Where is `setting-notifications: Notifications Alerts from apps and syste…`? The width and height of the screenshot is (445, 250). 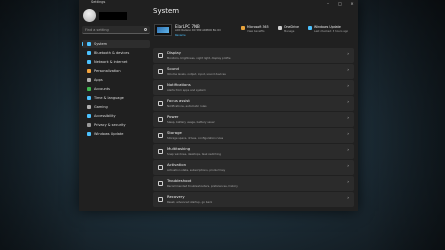
setting-notifications: Notifications Alerts from apps and syste… is located at coordinates (253, 87).